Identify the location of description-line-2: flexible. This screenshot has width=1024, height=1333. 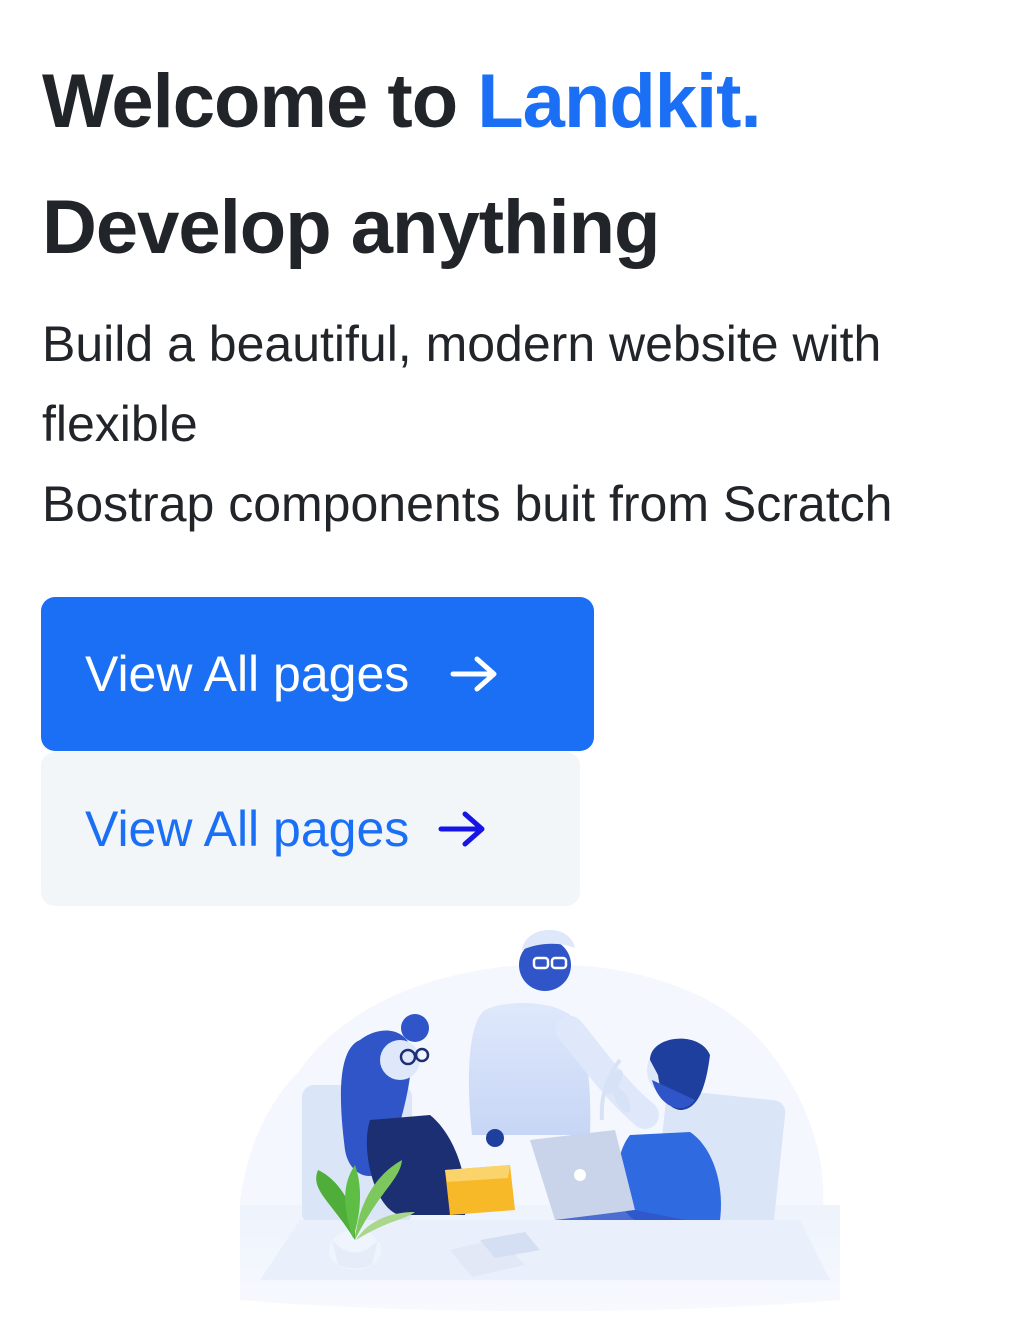
(120, 424).